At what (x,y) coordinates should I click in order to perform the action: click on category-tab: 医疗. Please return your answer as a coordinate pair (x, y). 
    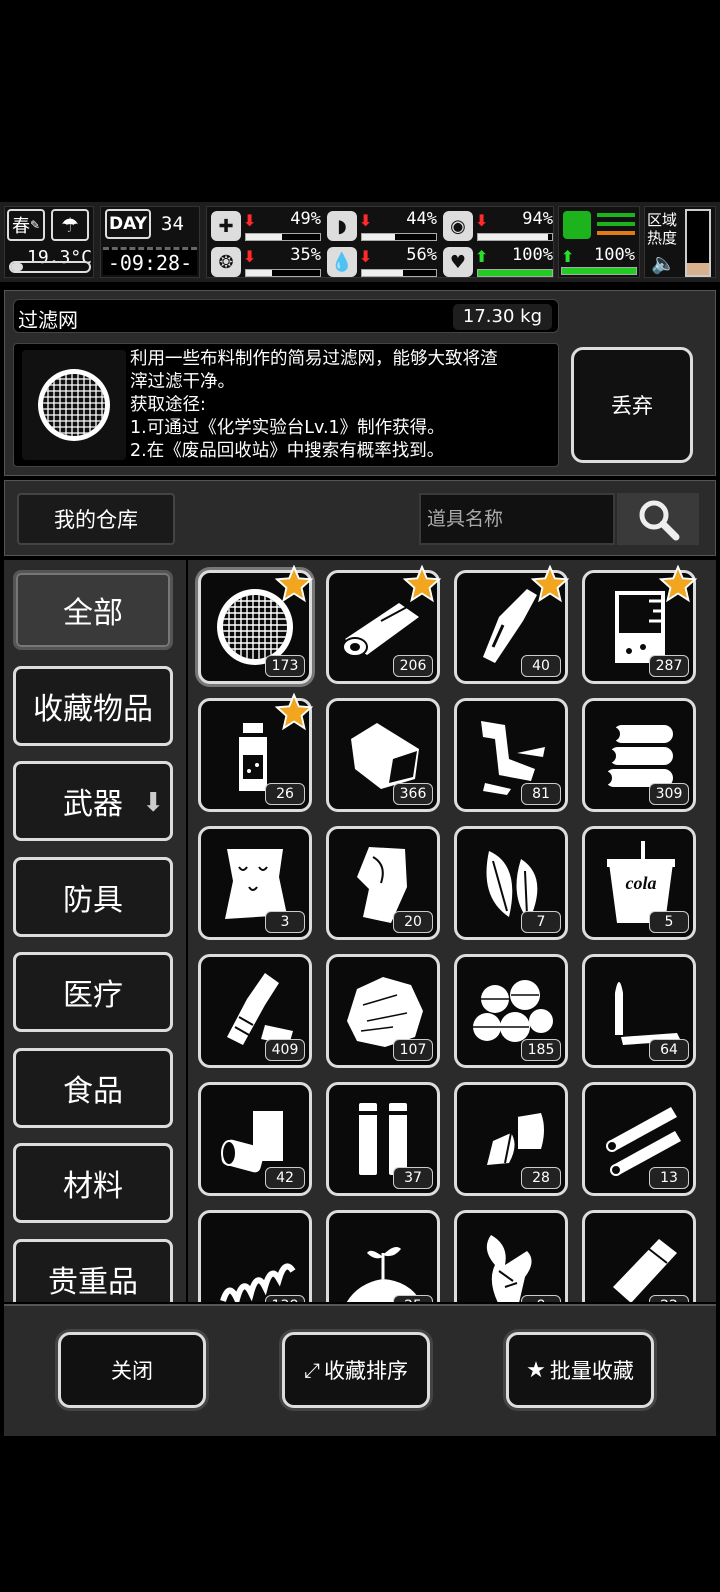
    Looking at the image, I should click on (93, 992).